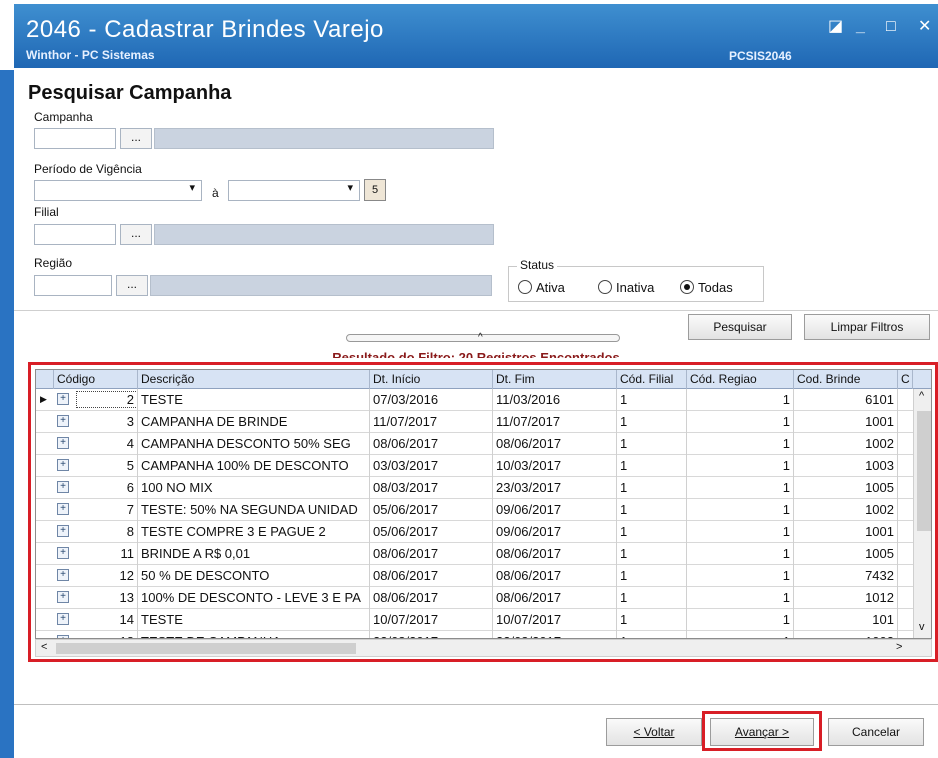 The image size is (938, 758). Describe the element at coordinates (96, 379) in the screenshot. I see `header-codigo: Código` at that location.